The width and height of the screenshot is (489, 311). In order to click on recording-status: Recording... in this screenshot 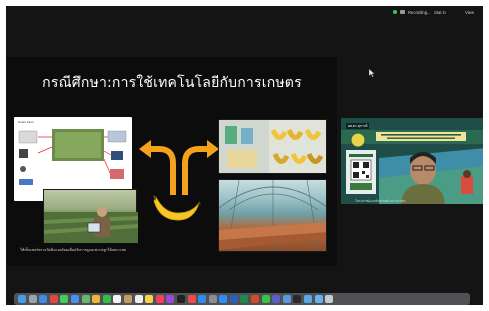, I will do `click(419, 12)`.